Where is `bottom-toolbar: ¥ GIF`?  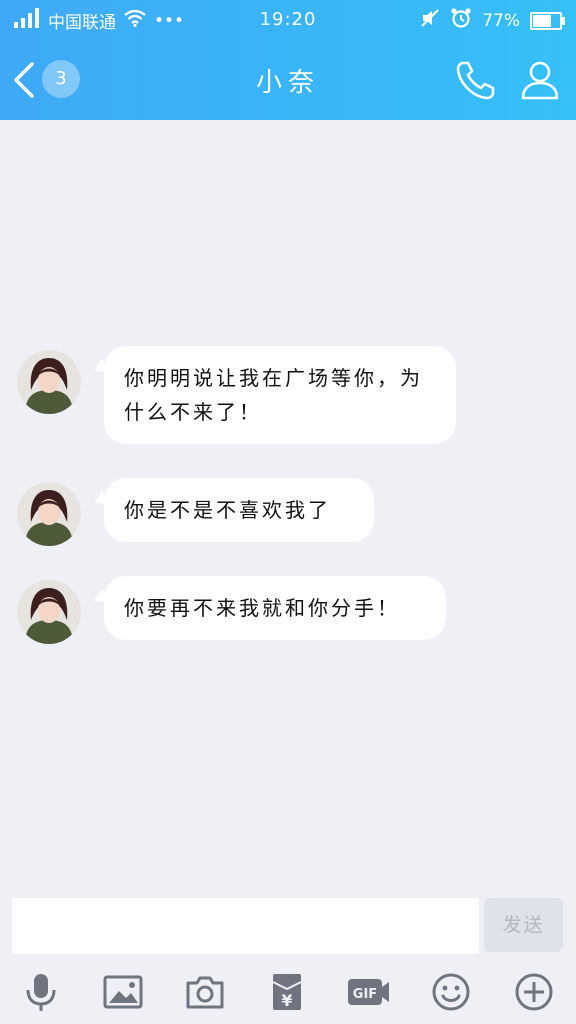
bottom-toolbar: ¥ GIF is located at coordinates (288, 992).